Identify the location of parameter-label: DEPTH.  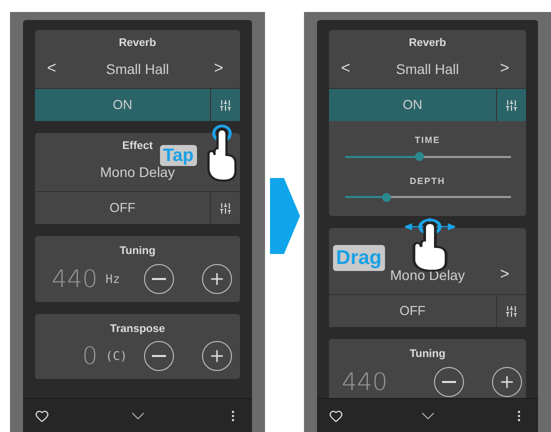
(428, 181).